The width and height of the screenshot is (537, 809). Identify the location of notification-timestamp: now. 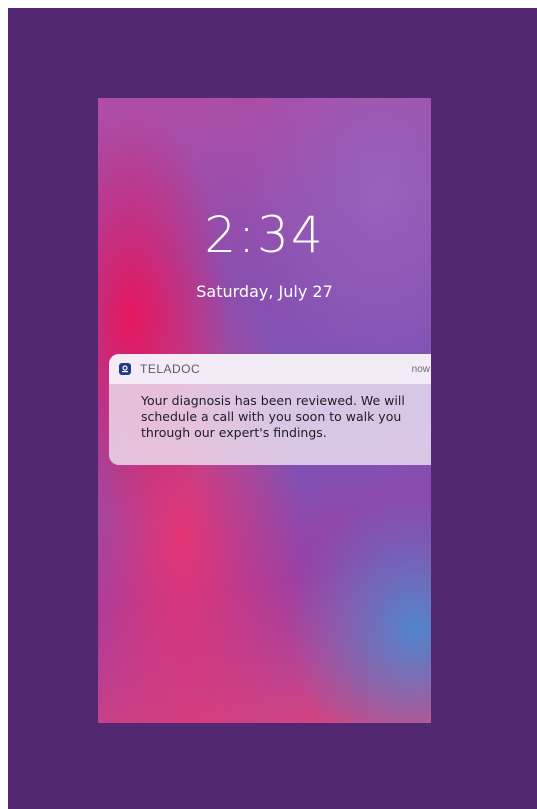
(420, 369).